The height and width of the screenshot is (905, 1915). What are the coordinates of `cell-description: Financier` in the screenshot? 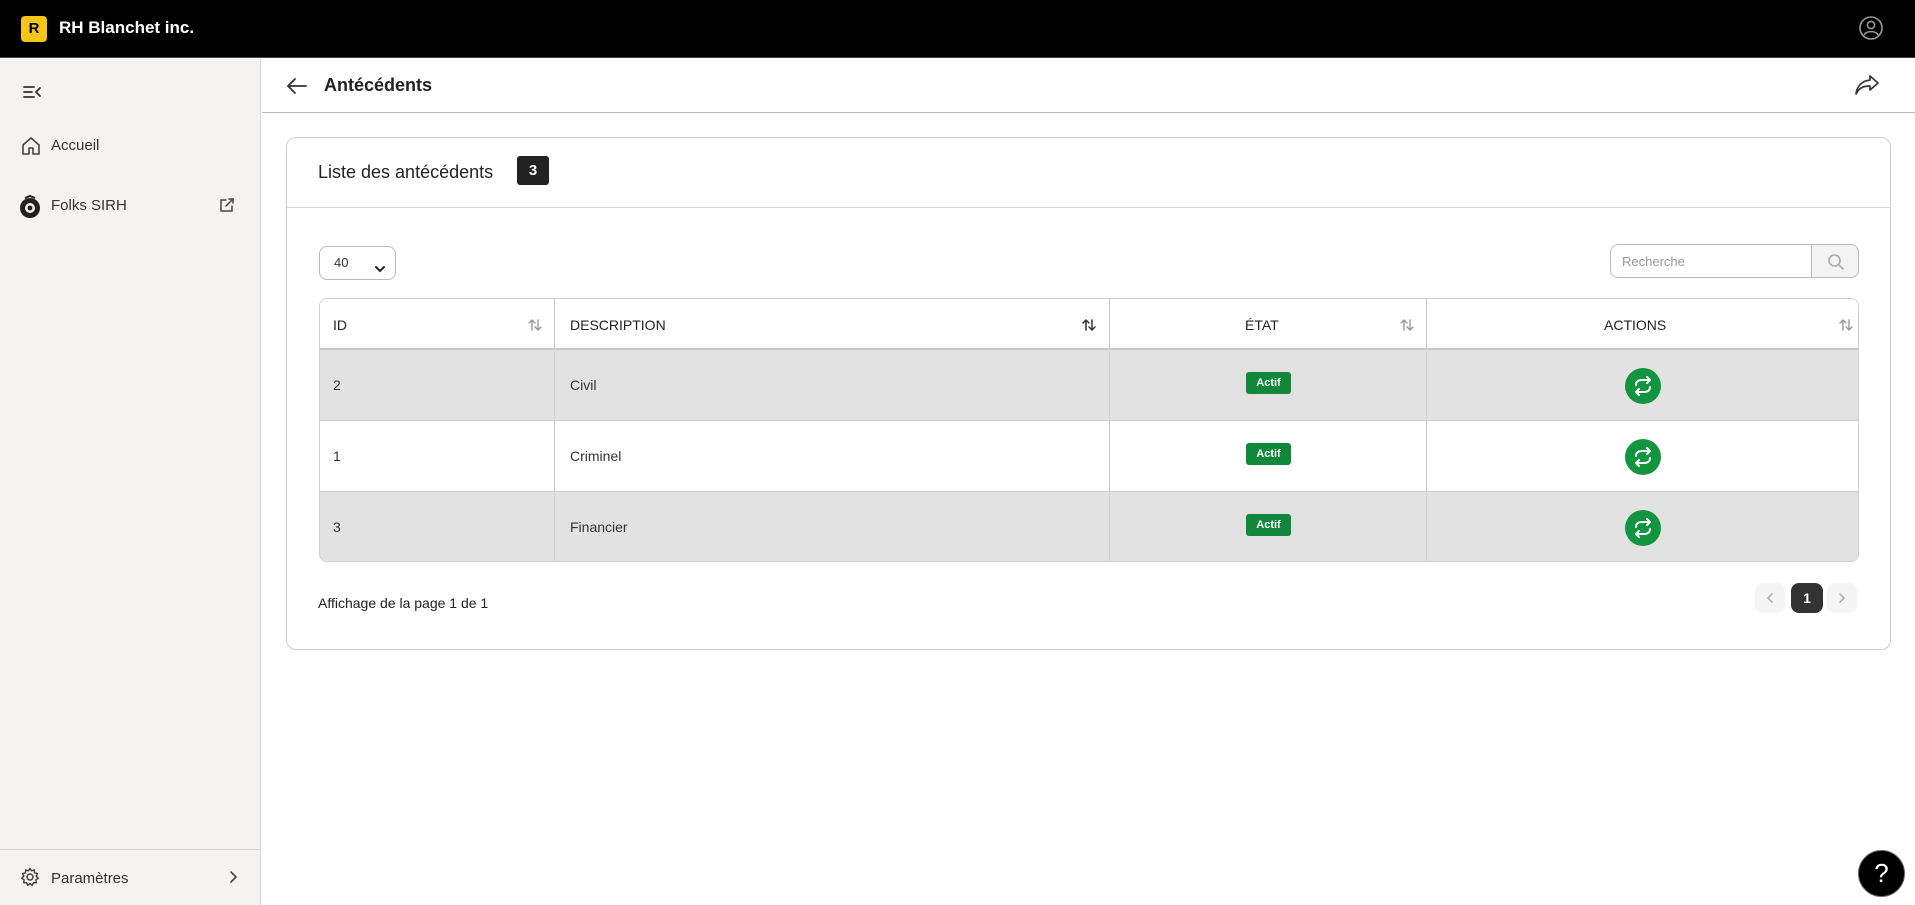 It's located at (832, 526).